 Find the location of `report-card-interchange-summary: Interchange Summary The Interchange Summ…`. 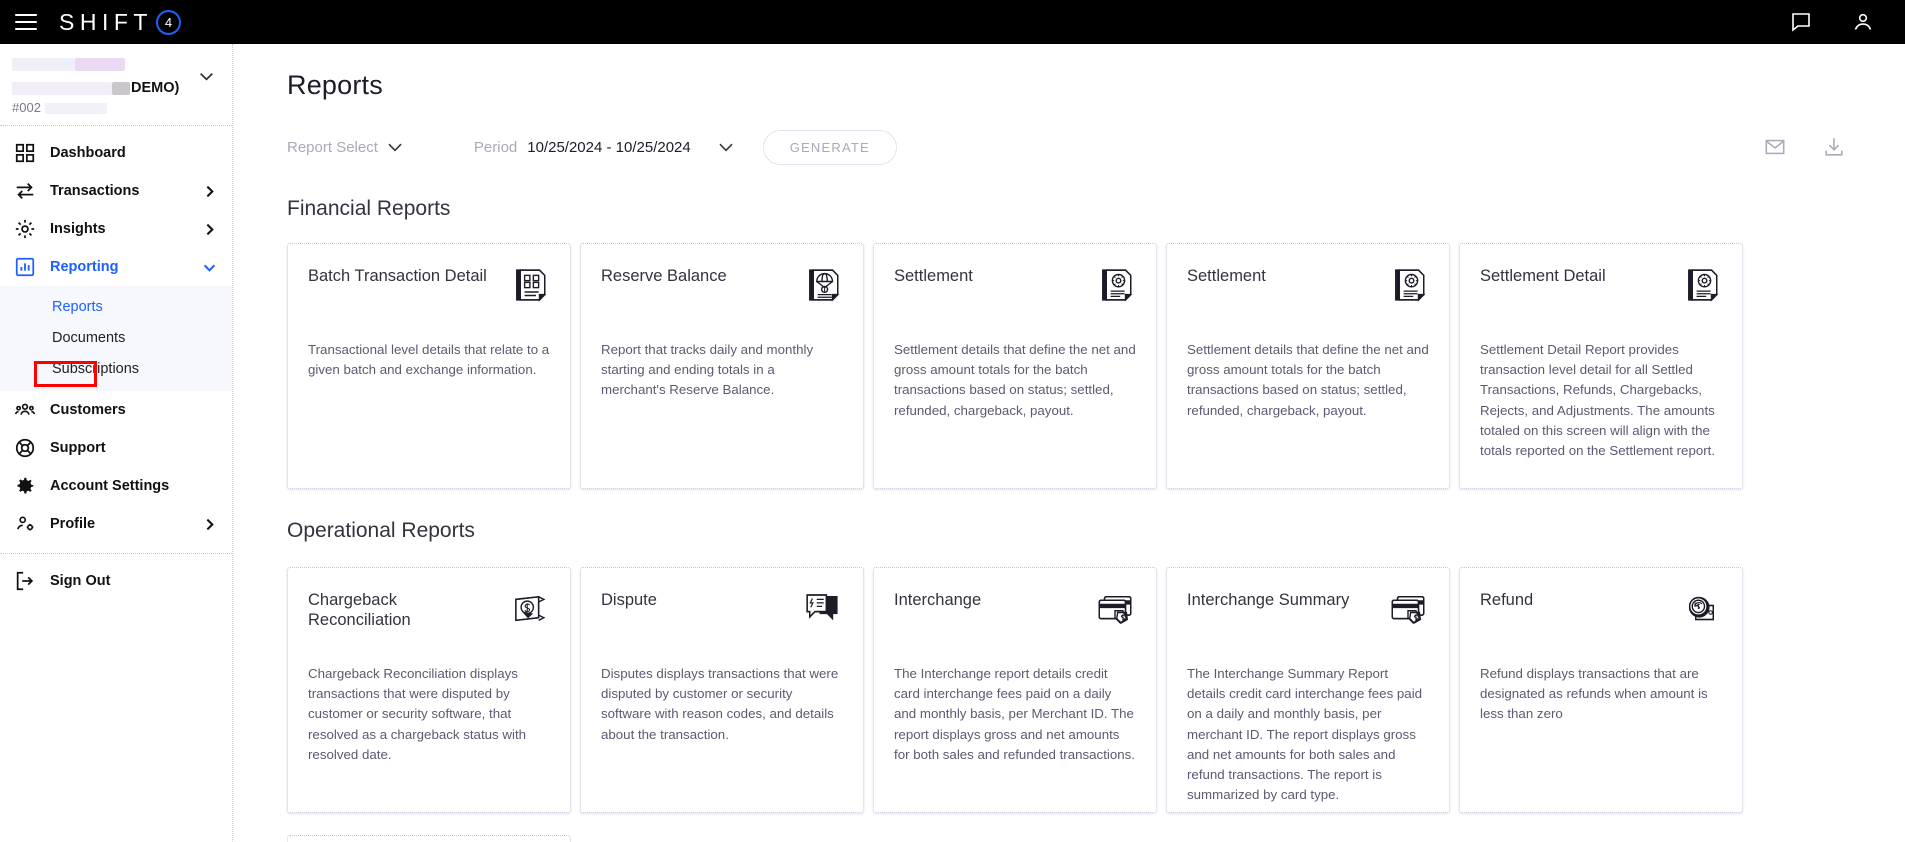

report-card-interchange-summary: Interchange Summary The Interchange Summ… is located at coordinates (1308, 690).